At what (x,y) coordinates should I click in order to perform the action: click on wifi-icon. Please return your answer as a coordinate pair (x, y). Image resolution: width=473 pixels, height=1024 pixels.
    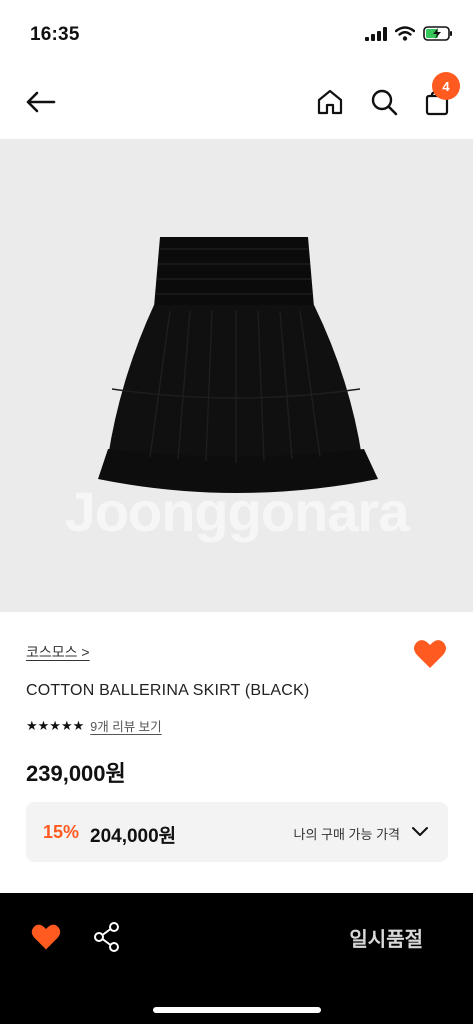
    Looking at the image, I should click on (405, 33).